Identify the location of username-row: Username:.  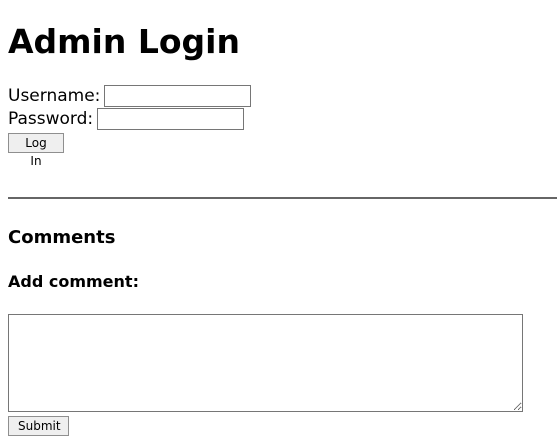
(130, 96).